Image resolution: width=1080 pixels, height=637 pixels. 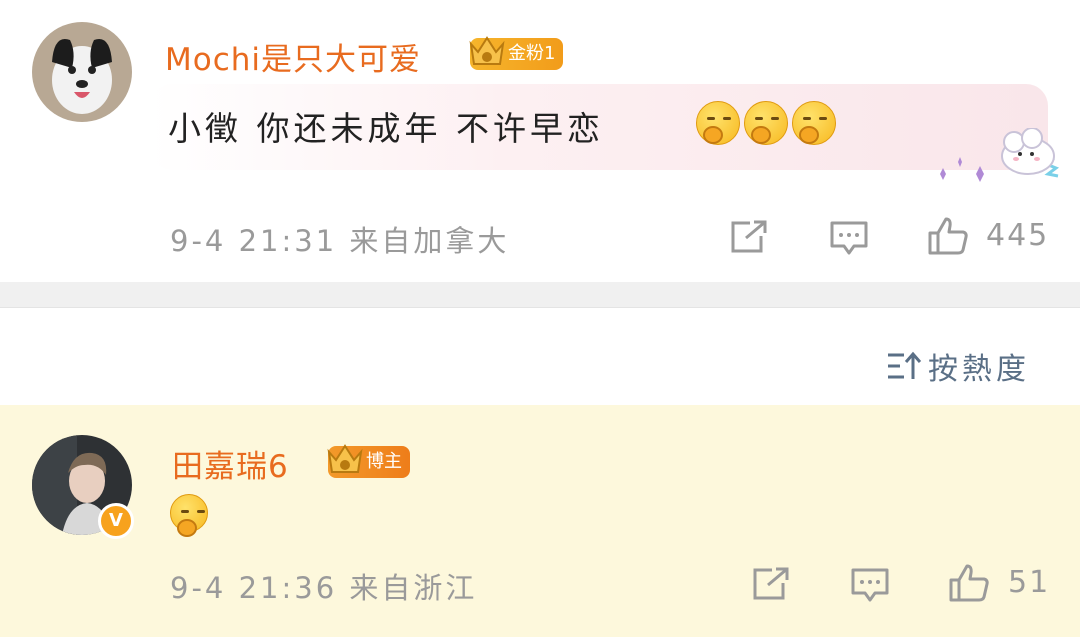 What do you see at coordinates (979, 369) in the screenshot?
I see `sort-label: 按熱度` at bounding box center [979, 369].